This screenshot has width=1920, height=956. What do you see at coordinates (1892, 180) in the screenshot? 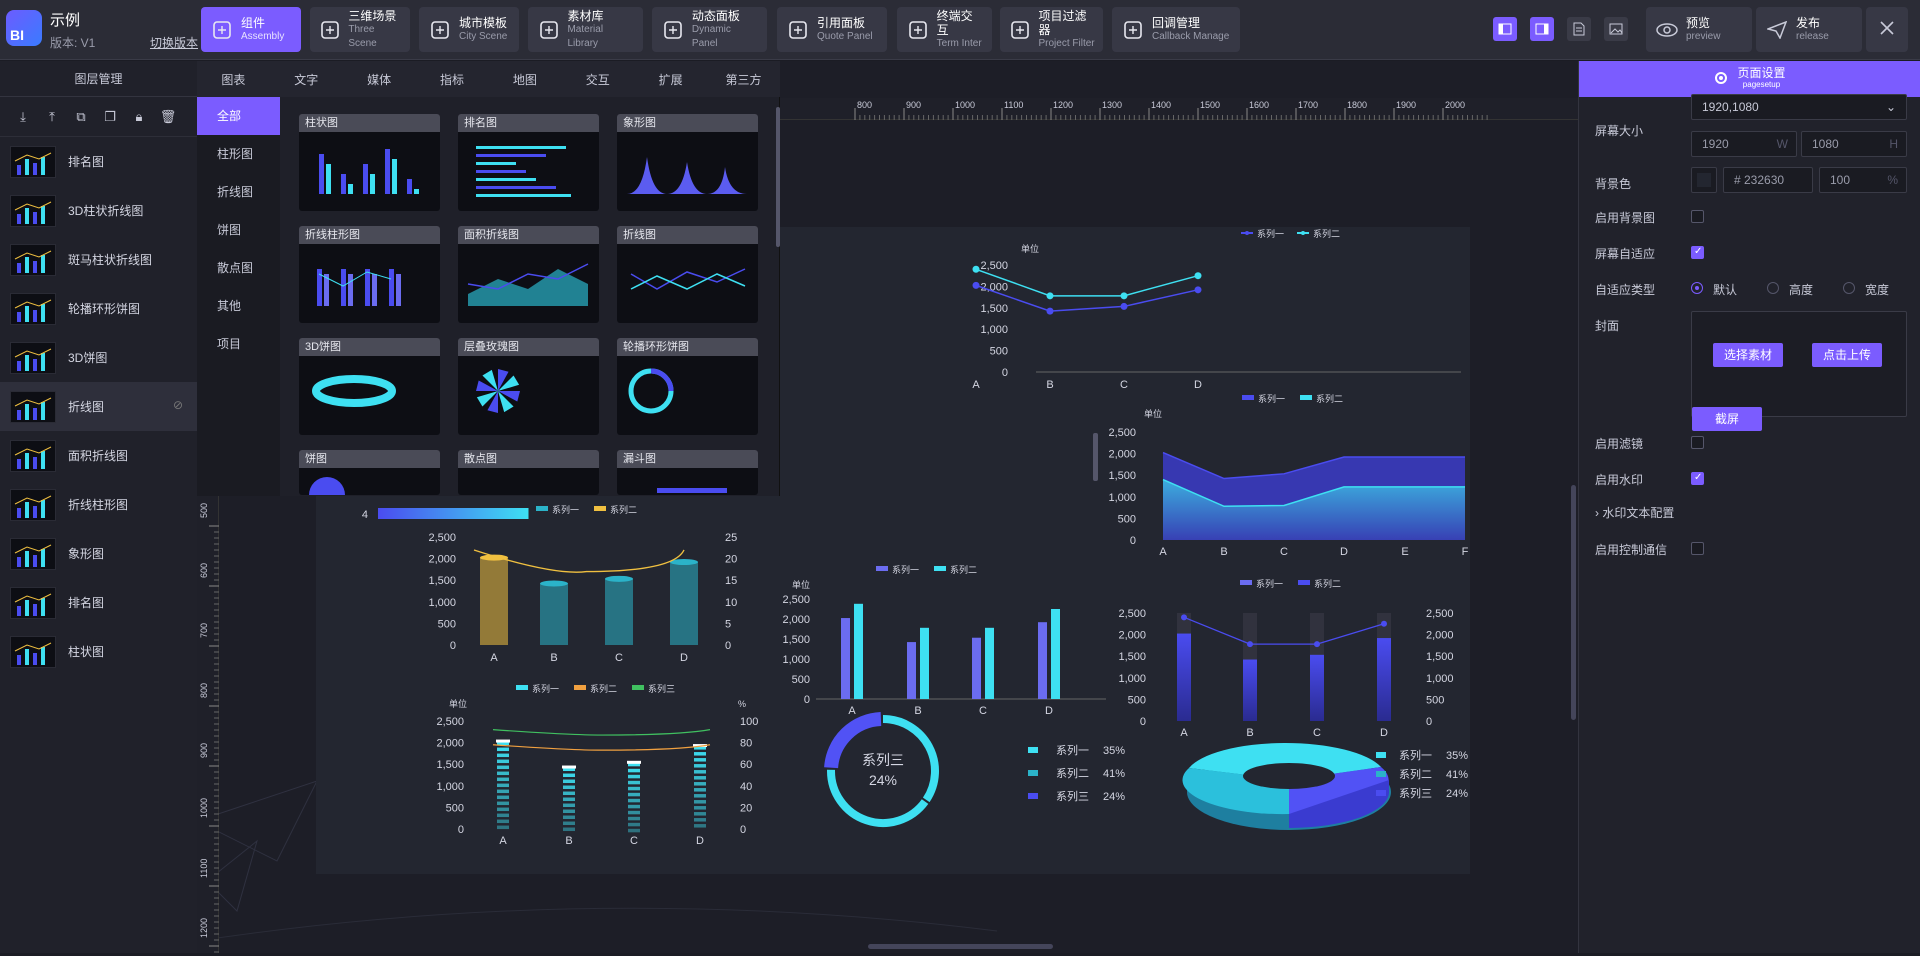
I see `opacity-unit: %` at bounding box center [1892, 180].